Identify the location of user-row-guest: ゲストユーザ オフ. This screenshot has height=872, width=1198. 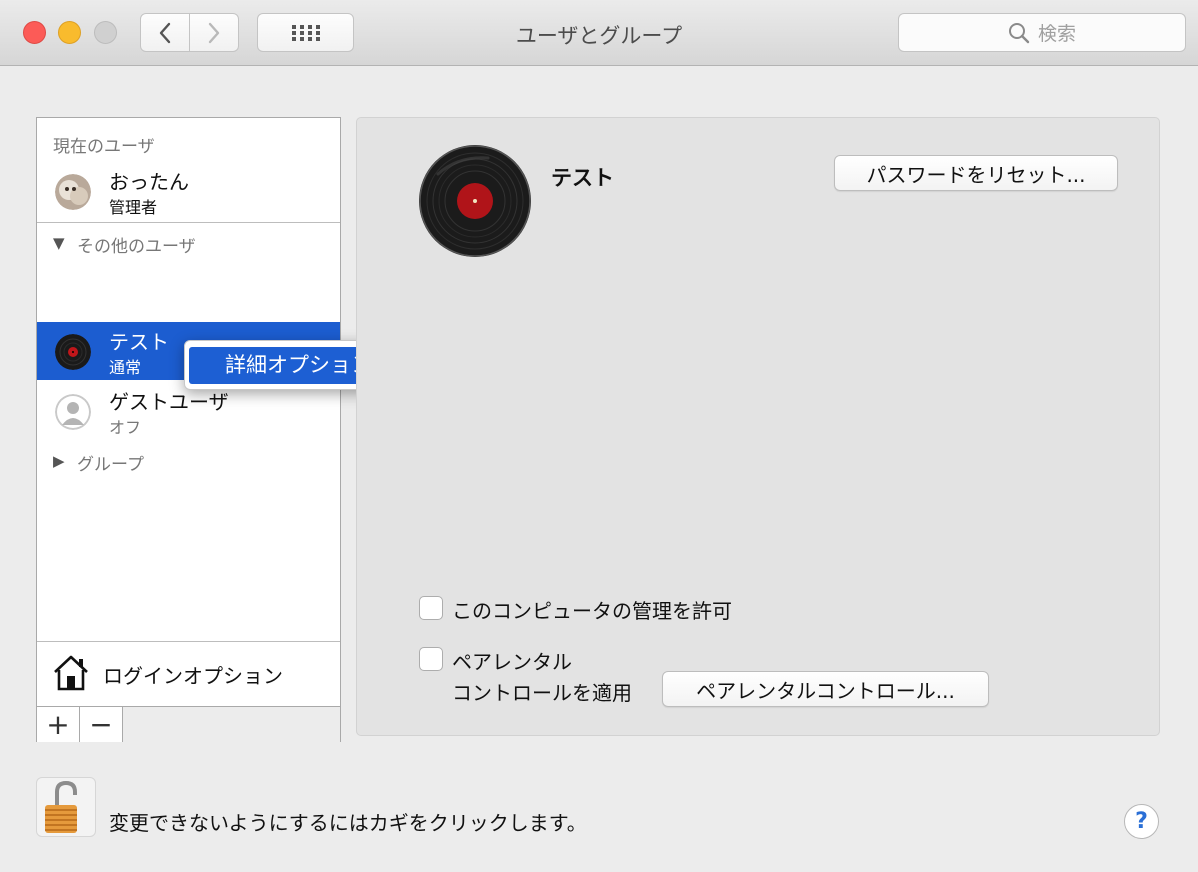
(188, 411).